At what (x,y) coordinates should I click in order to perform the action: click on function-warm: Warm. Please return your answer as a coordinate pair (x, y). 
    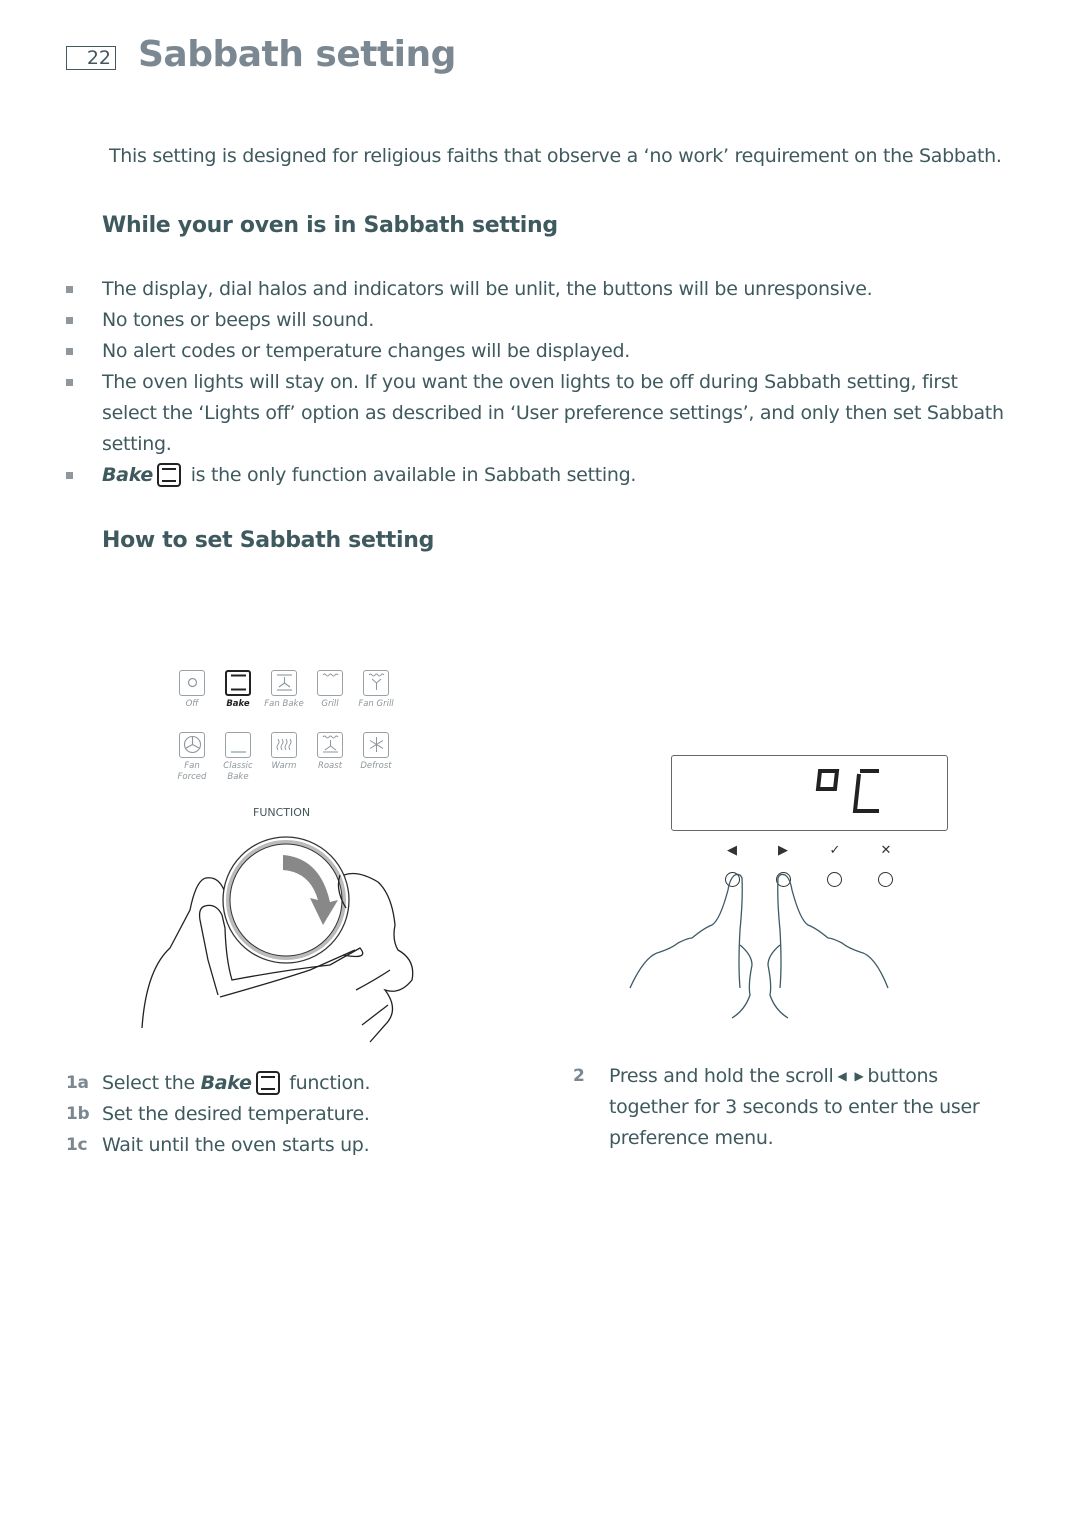
    Looking at the image, I should click on (284, 752).